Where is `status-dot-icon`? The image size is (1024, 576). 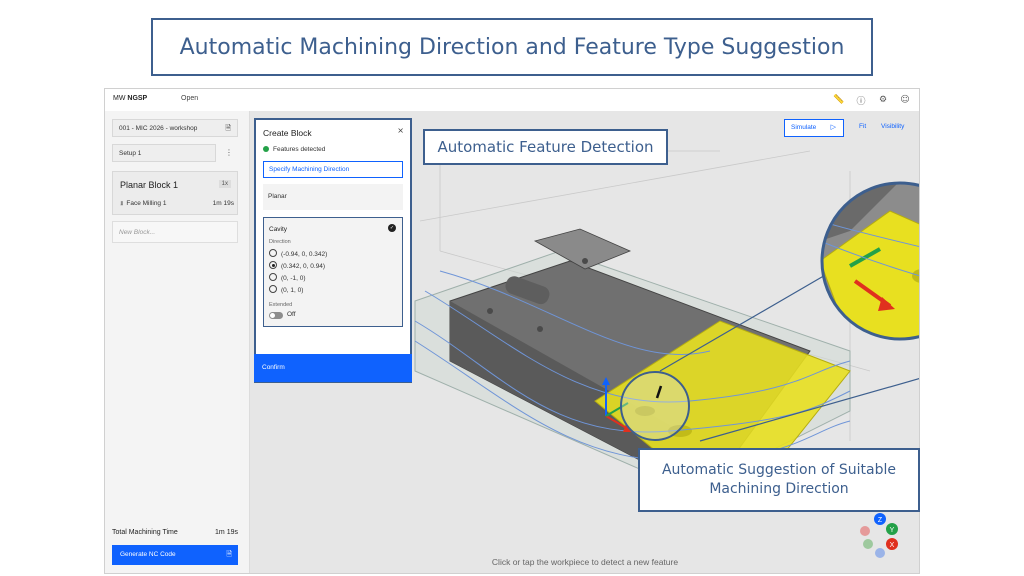 status-dot-icon is located at coordinates (266, 149).